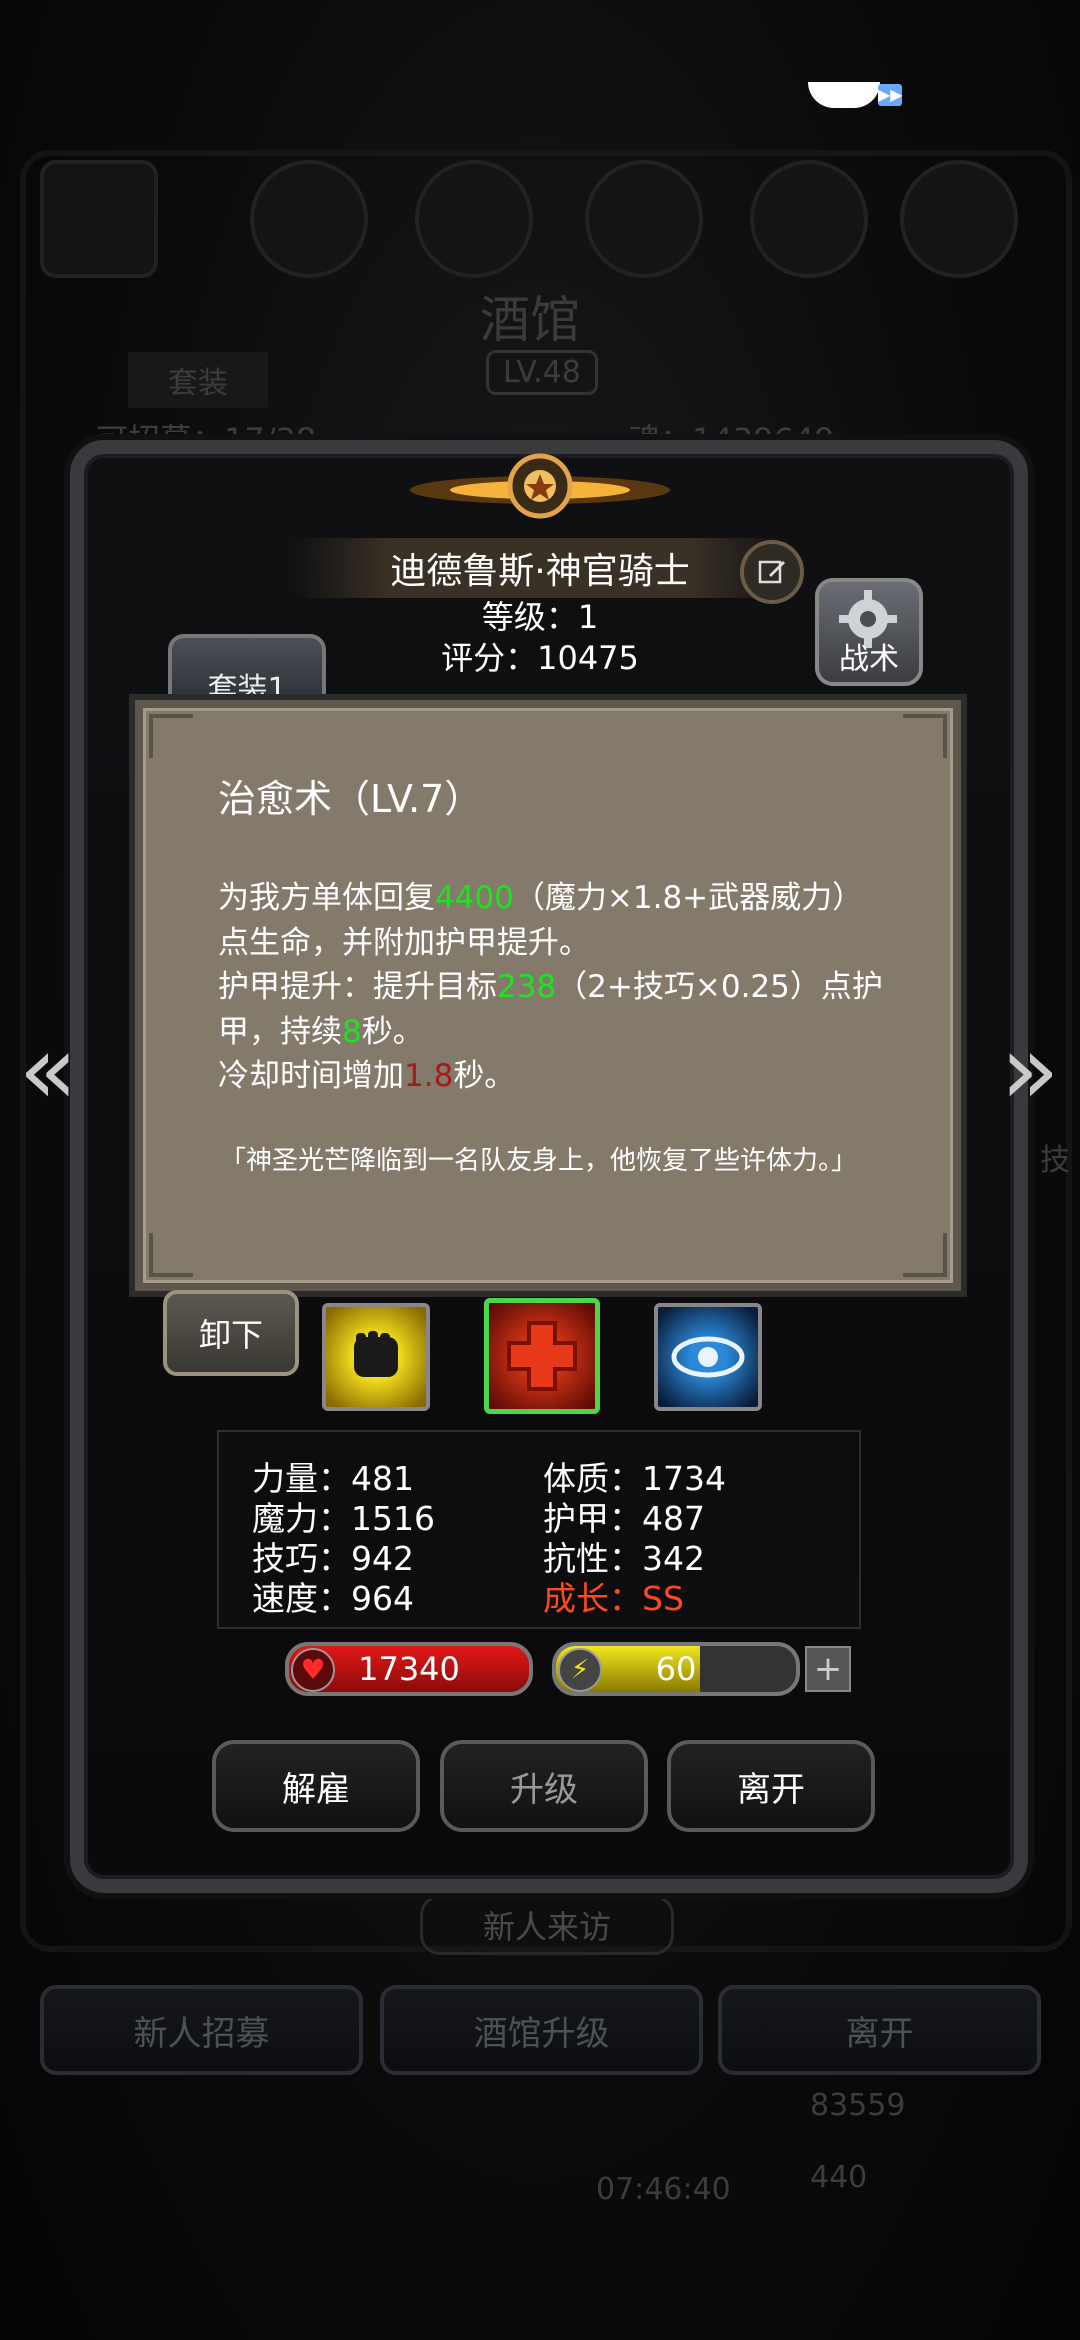 This screenshot has height=2340, width=1080. Describe the element at coordinates (198, 380) in the screenshot. I see `bg-suit-tab: 套装` at that location.